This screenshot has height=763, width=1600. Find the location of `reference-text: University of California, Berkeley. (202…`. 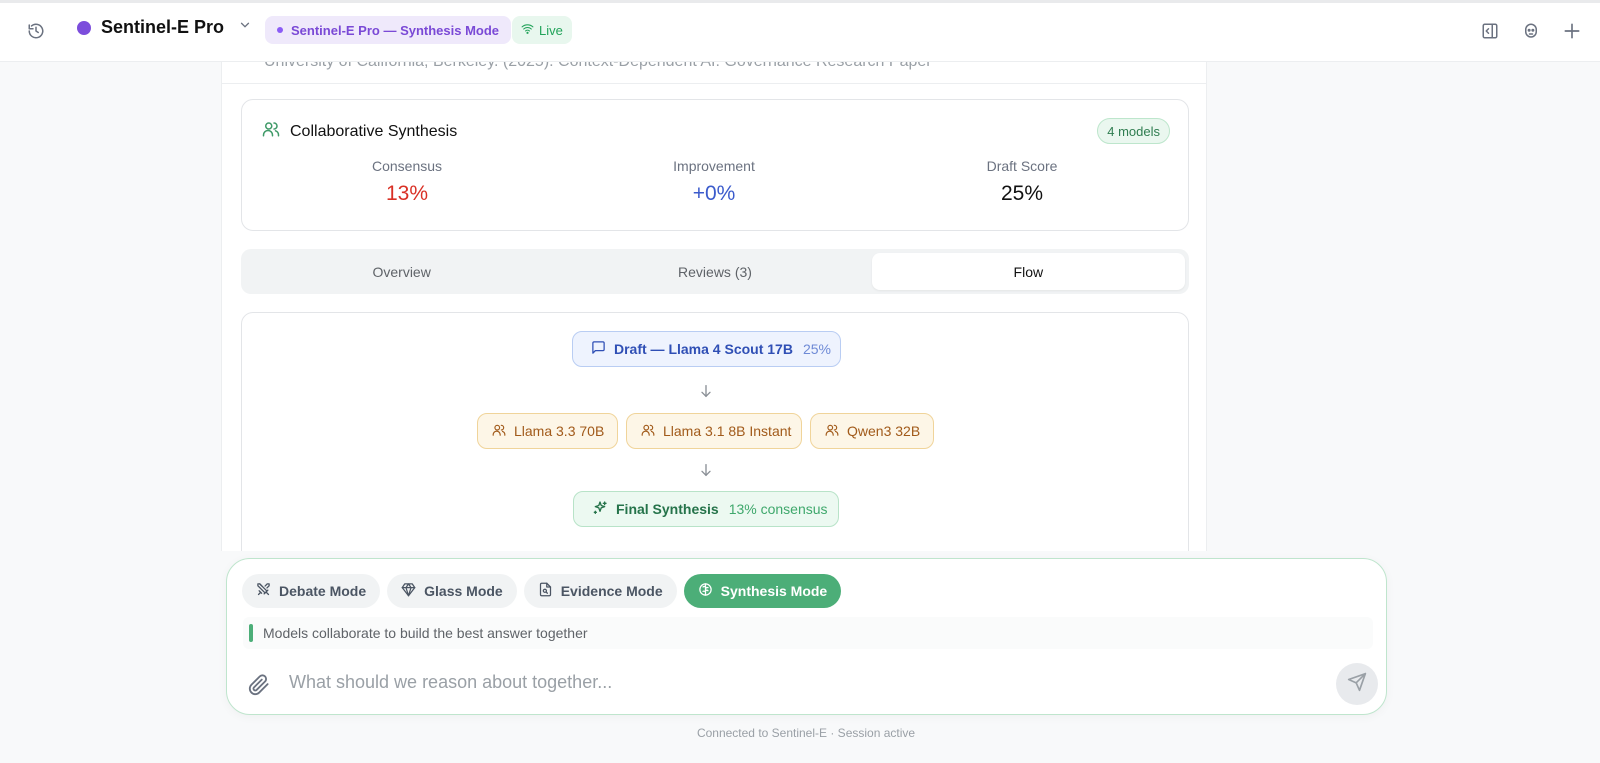

reference-text: University of California, Berkeley. (202… is located at coordinates (714, 73).